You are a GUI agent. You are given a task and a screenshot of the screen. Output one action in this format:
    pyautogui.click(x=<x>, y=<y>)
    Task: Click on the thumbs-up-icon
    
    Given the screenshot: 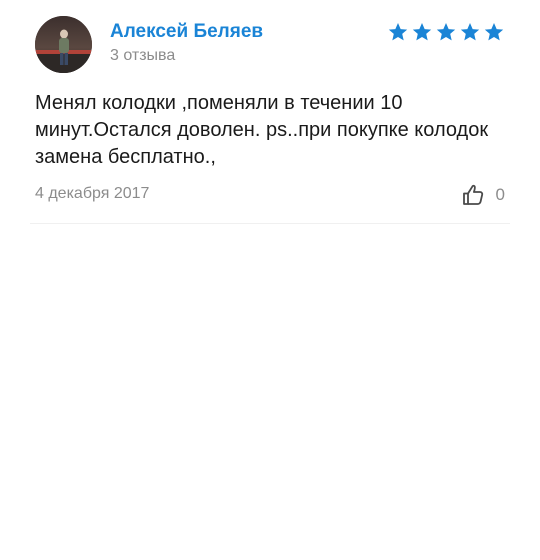 What is the action you would take?
    pyautogui.click(x=474, y=195)
    